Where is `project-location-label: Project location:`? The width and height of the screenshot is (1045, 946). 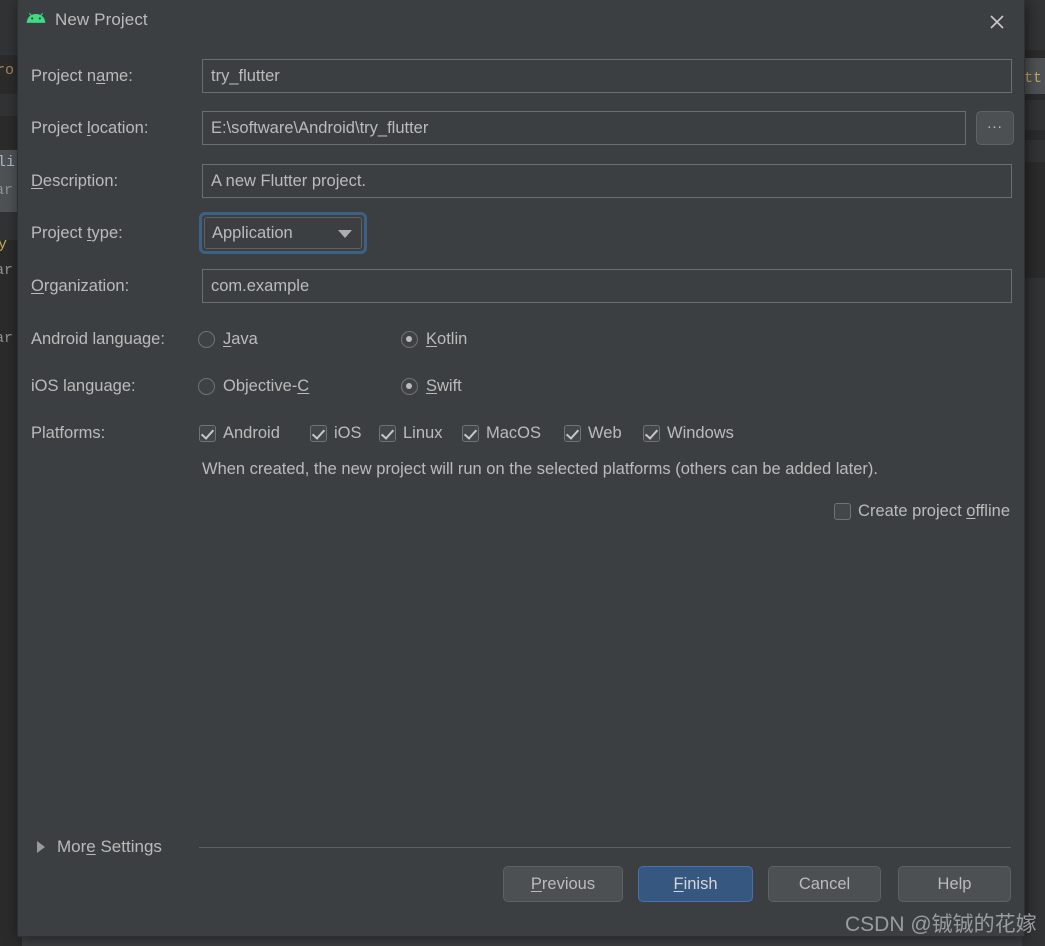
project-location-label: Project location: is located at coordinates (90, 128).